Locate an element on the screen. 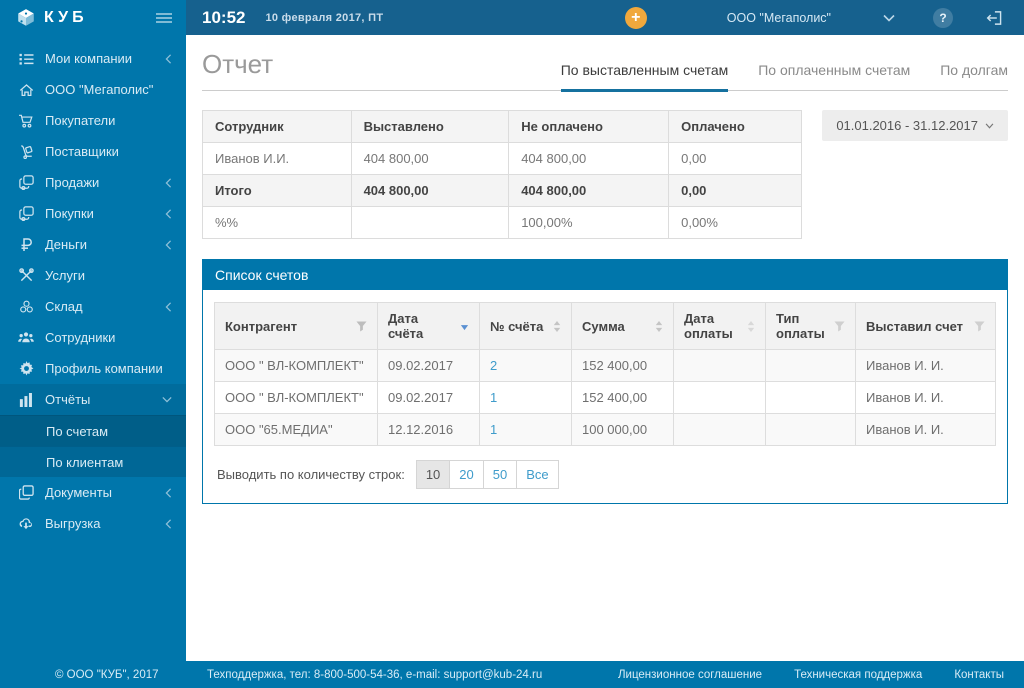 The image size is (1024, 688). list-icon is located at coordinates (26, 59).